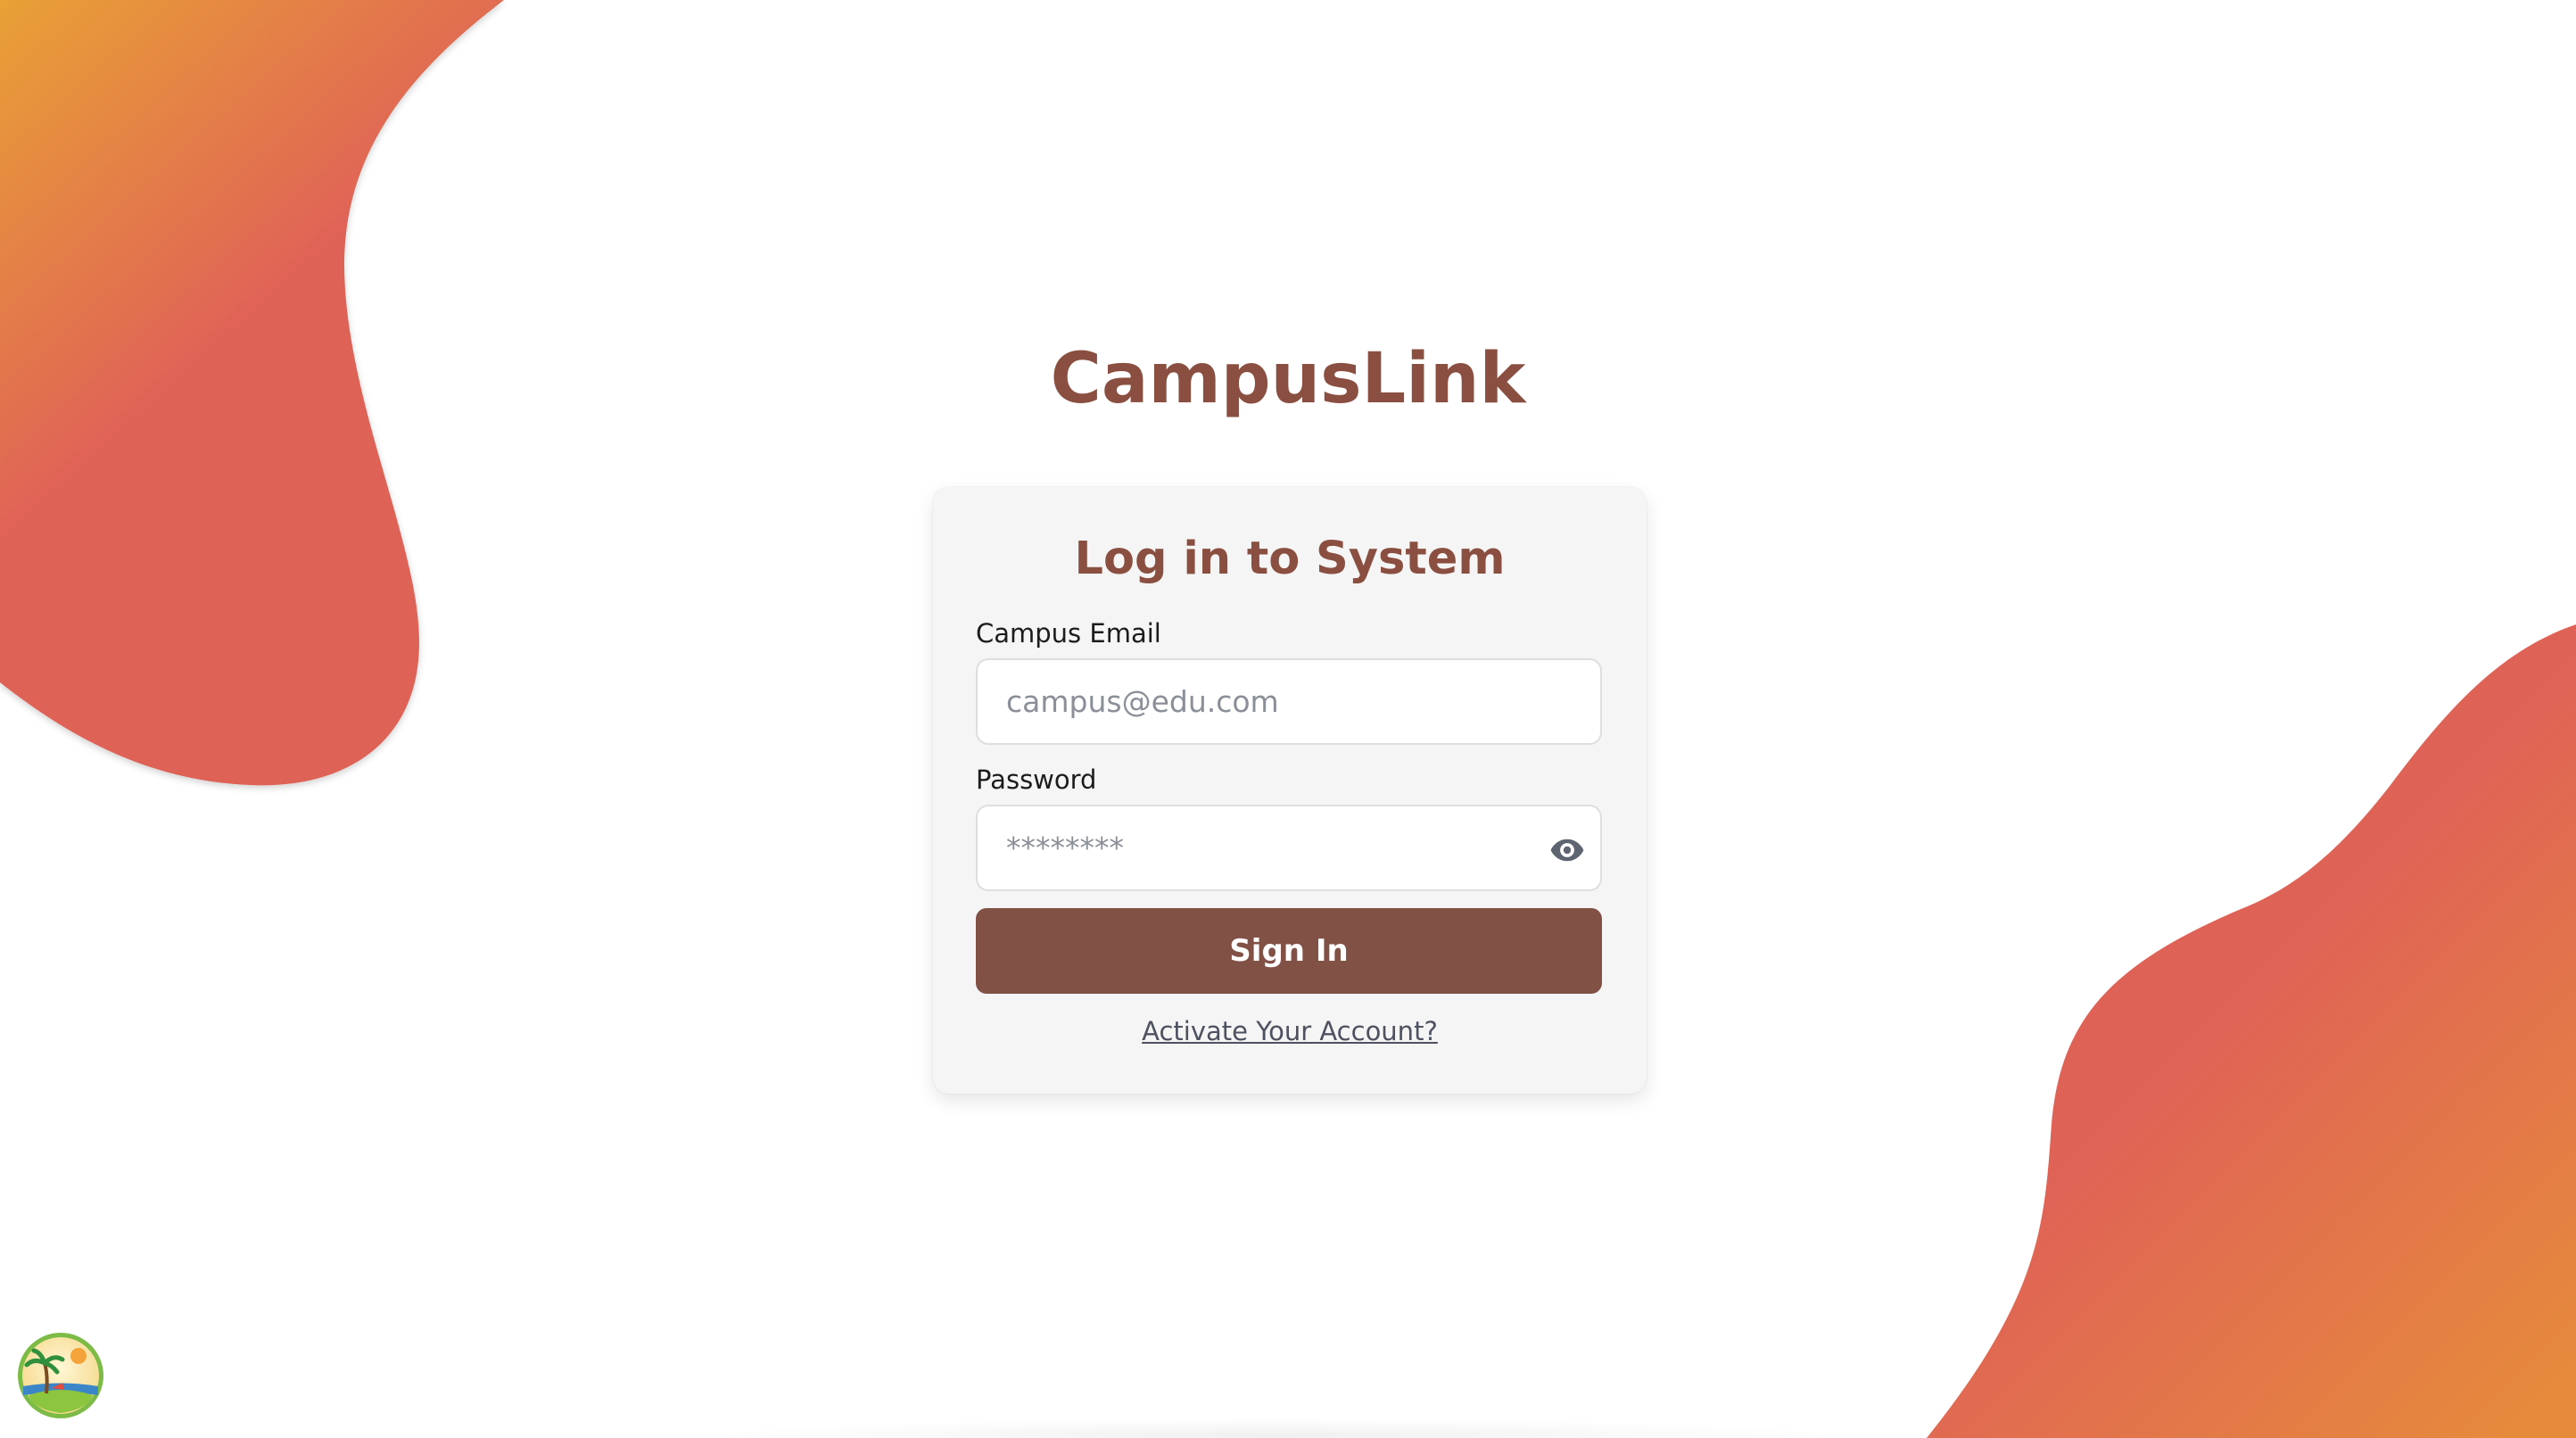 The width and height of the screenshot is (2576, 1438). Describe the element at coordinates (1290, 559) in the screenshot. I see `login-card-title: Log in to System` at that location.